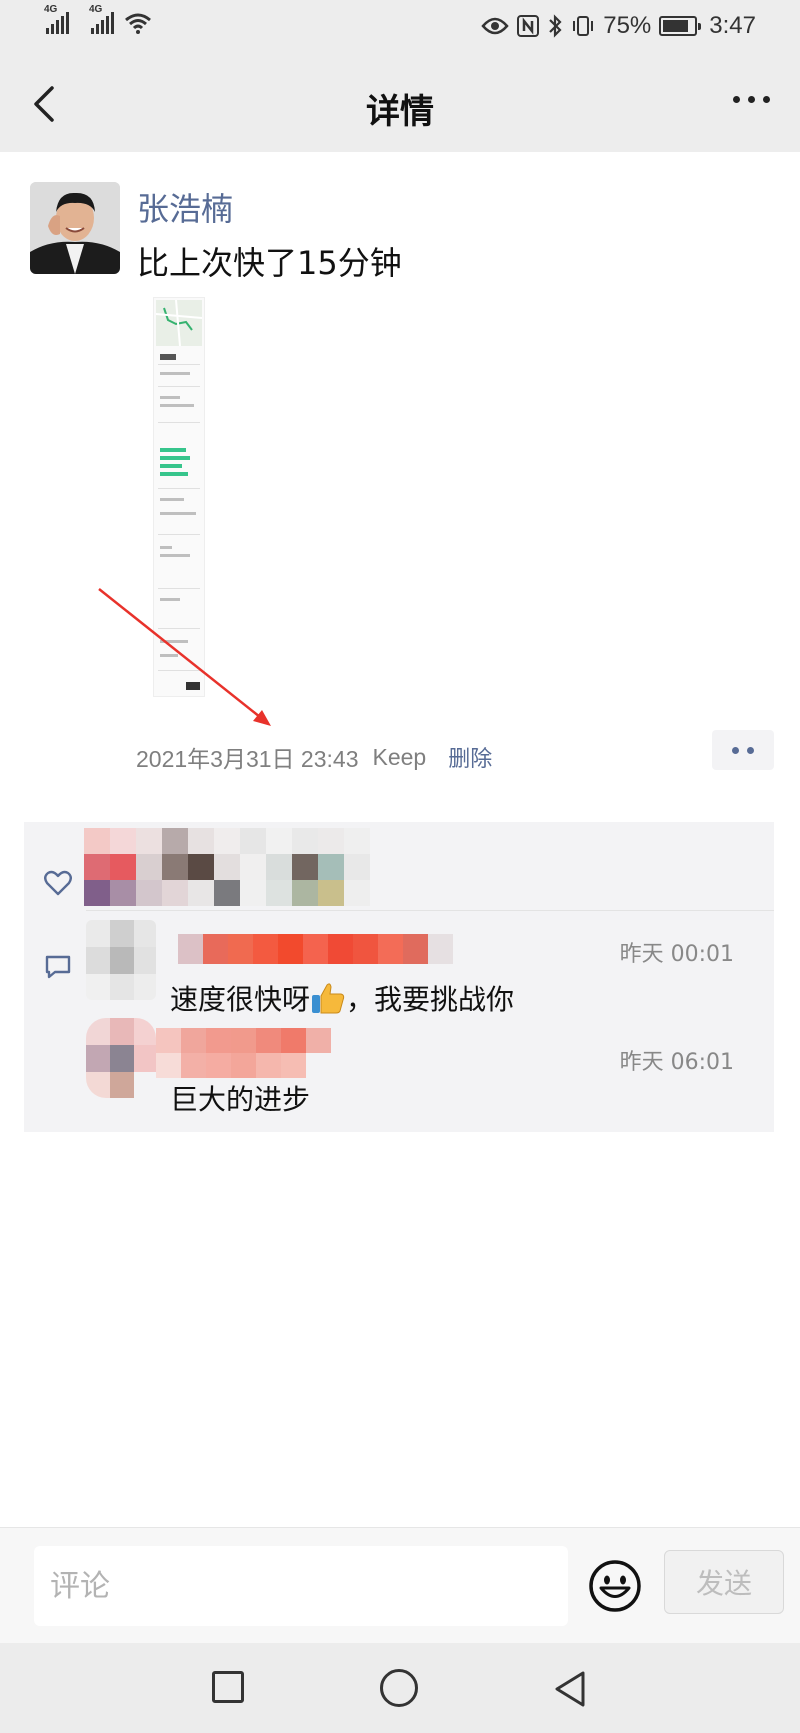 This screenshot has height=1733, width=800. What do you see at coordinates (185, 207) in the screenshot?
I see `author-name: 张浩楠` at bounding box center [185, 207].